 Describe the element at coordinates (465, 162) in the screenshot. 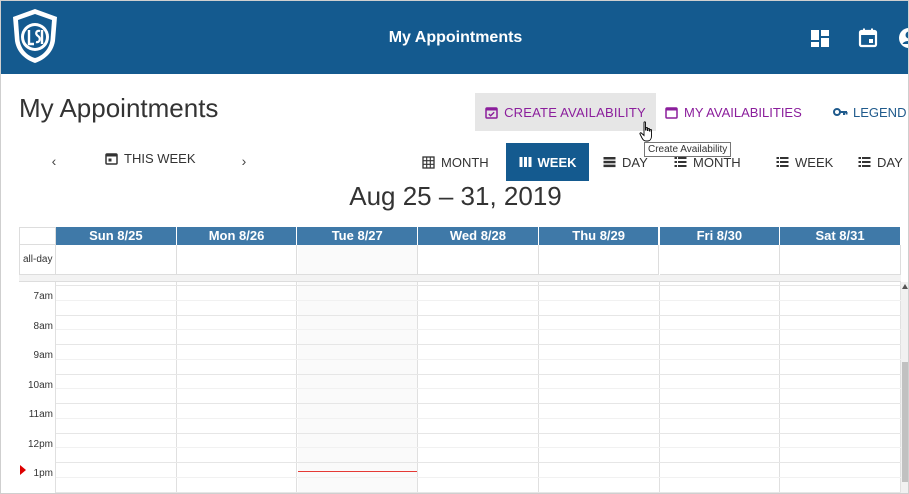

I see `view-month-label: MONTH` at that location.